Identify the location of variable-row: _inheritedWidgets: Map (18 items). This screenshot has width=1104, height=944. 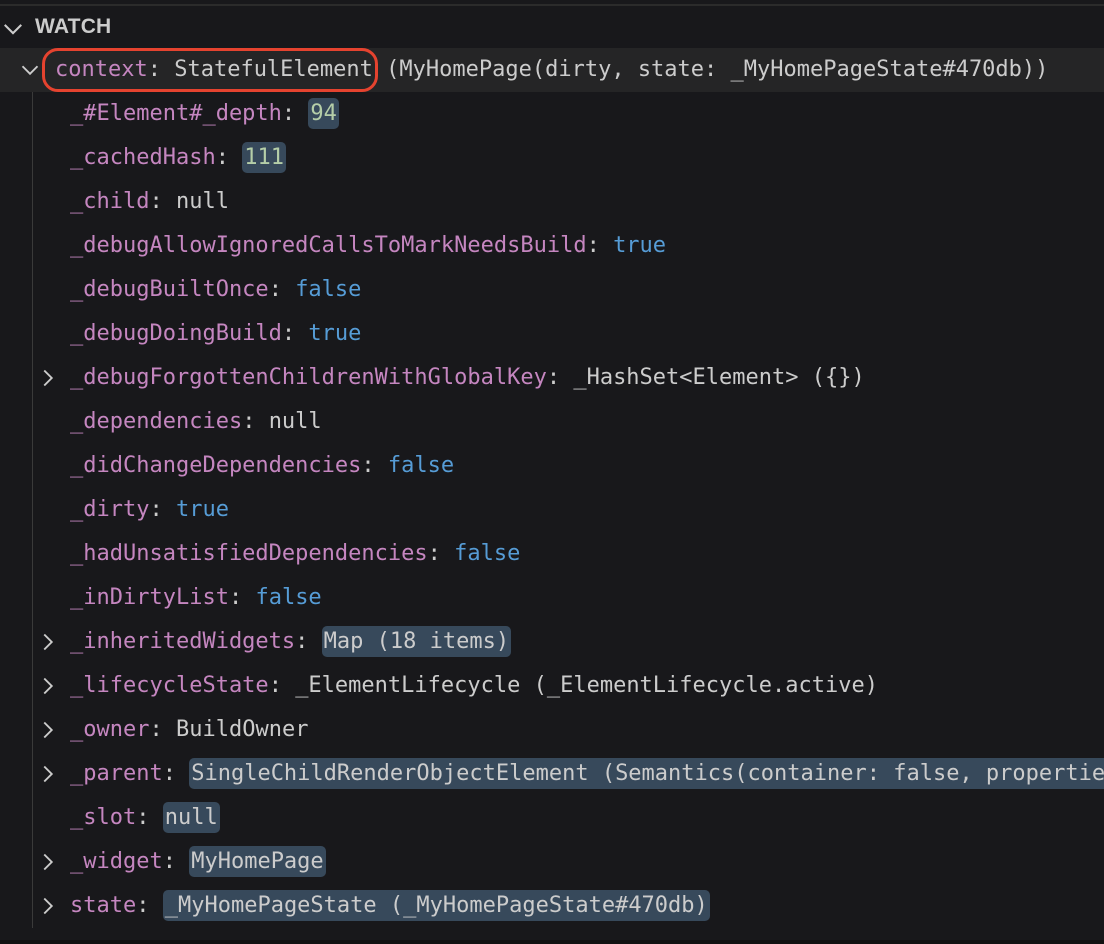
(552, 642).